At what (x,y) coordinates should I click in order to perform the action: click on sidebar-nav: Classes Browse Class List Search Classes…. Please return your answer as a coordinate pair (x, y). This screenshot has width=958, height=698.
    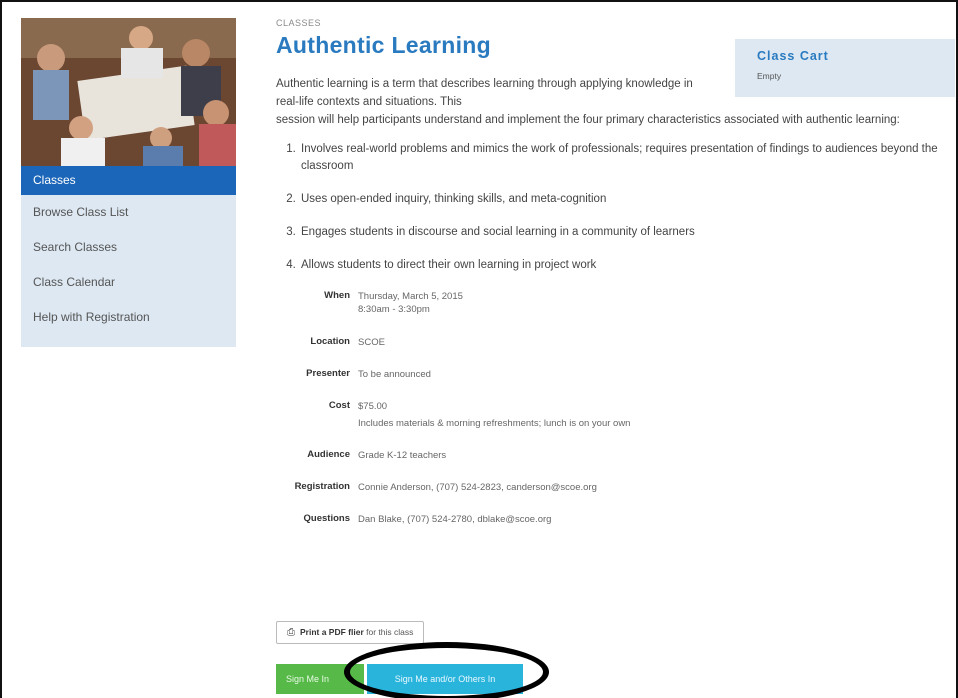
    Looking at the image, I should click on (128, 256).